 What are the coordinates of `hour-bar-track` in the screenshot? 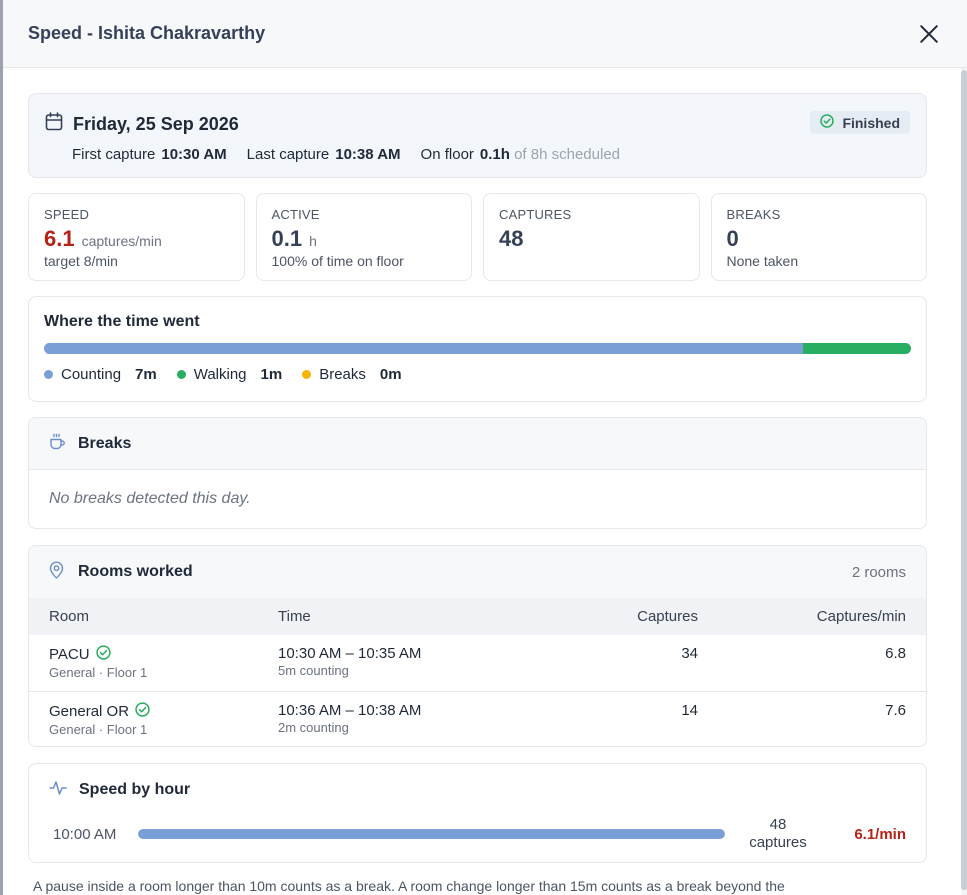 It's located at (431, 834).